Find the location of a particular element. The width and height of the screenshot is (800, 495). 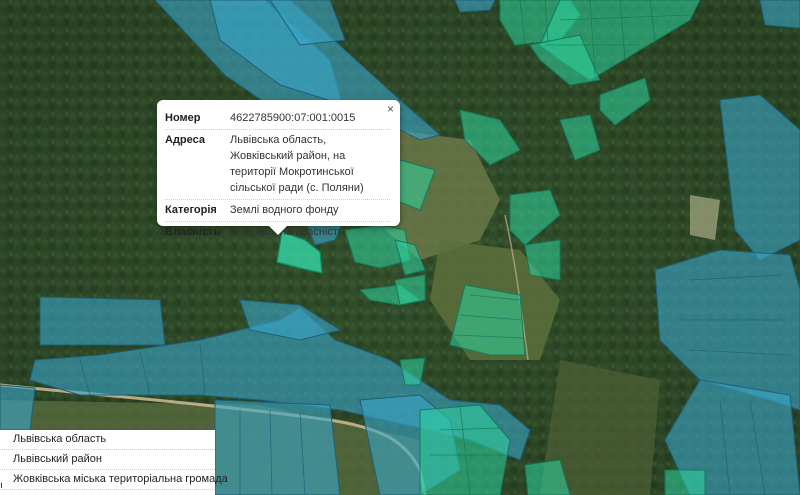

category-label: Категорія is located at coordinates (191, 210).